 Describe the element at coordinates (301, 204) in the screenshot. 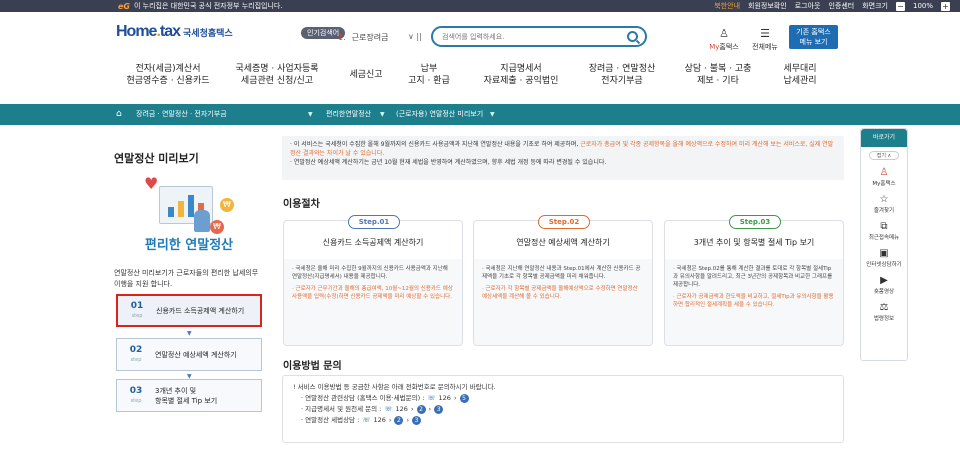

I see `procedure-title: 이용절차` at that location.